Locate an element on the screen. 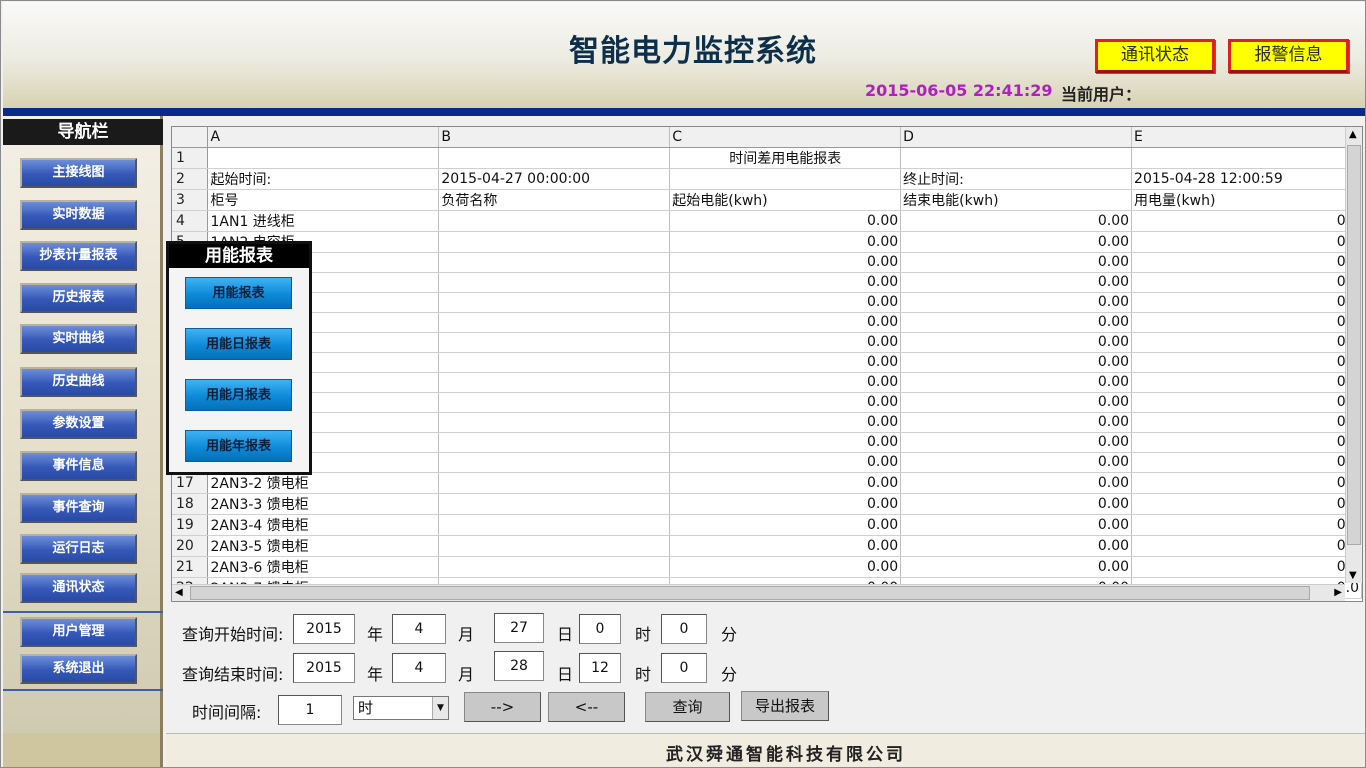 This screenshot has height=768, width=1366. row-header: 20 is located at coordinates (190, 546).